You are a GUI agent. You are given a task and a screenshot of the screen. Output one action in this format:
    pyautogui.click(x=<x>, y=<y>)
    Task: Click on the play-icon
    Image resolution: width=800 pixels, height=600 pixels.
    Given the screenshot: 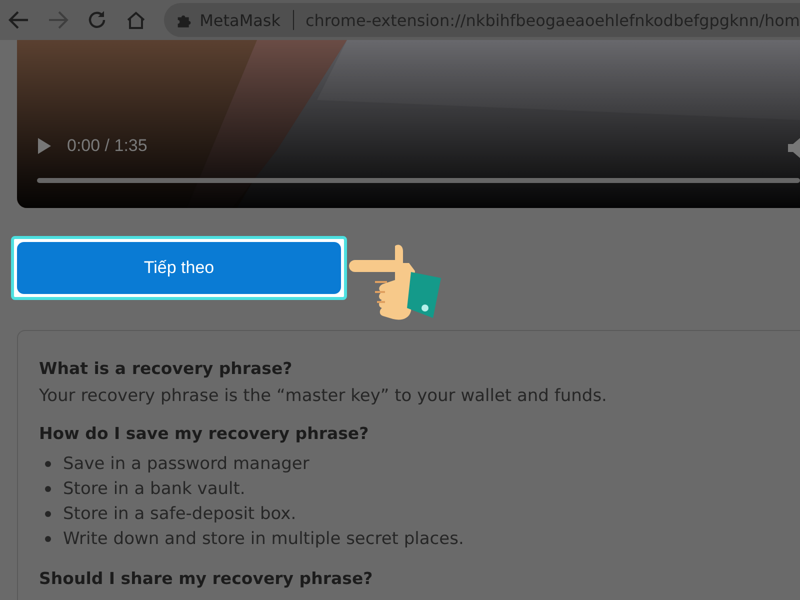 What is the action you would take?
    pyautogui.click(x=44, y=146)
    